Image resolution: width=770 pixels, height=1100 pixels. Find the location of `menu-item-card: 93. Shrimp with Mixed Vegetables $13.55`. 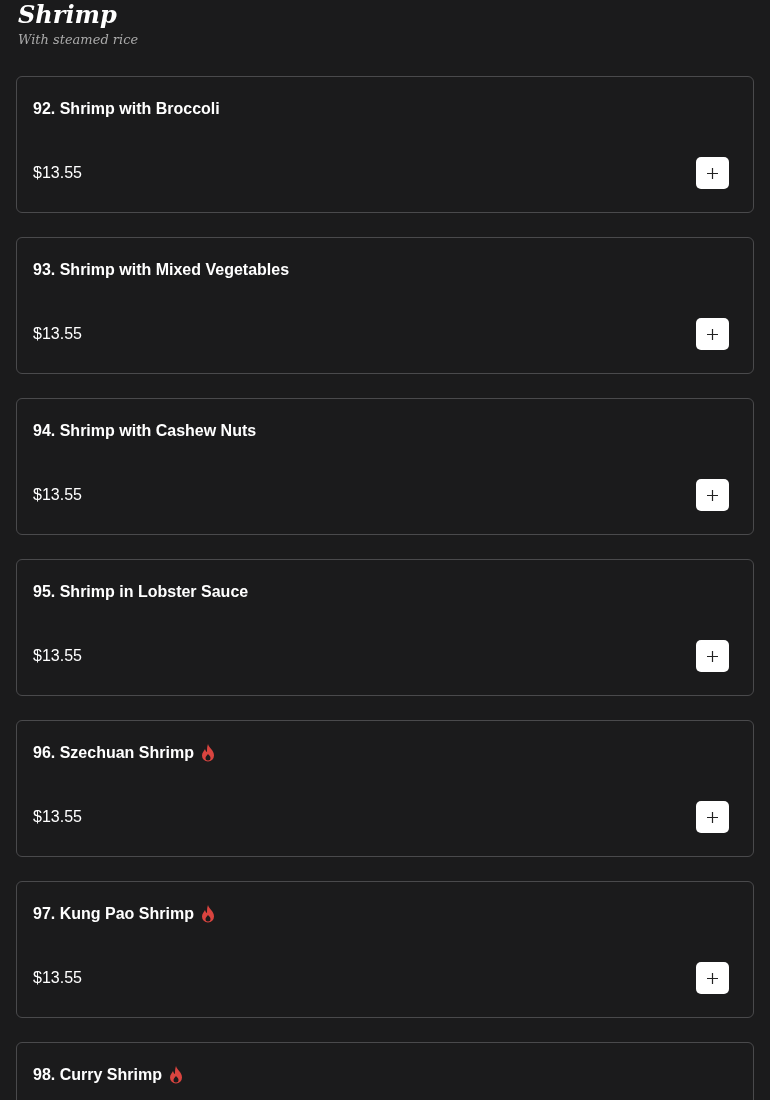

menu-item-card: 93. Shrimp with Mixed Vegetables $13.55 is located at coordinates (385, 305).